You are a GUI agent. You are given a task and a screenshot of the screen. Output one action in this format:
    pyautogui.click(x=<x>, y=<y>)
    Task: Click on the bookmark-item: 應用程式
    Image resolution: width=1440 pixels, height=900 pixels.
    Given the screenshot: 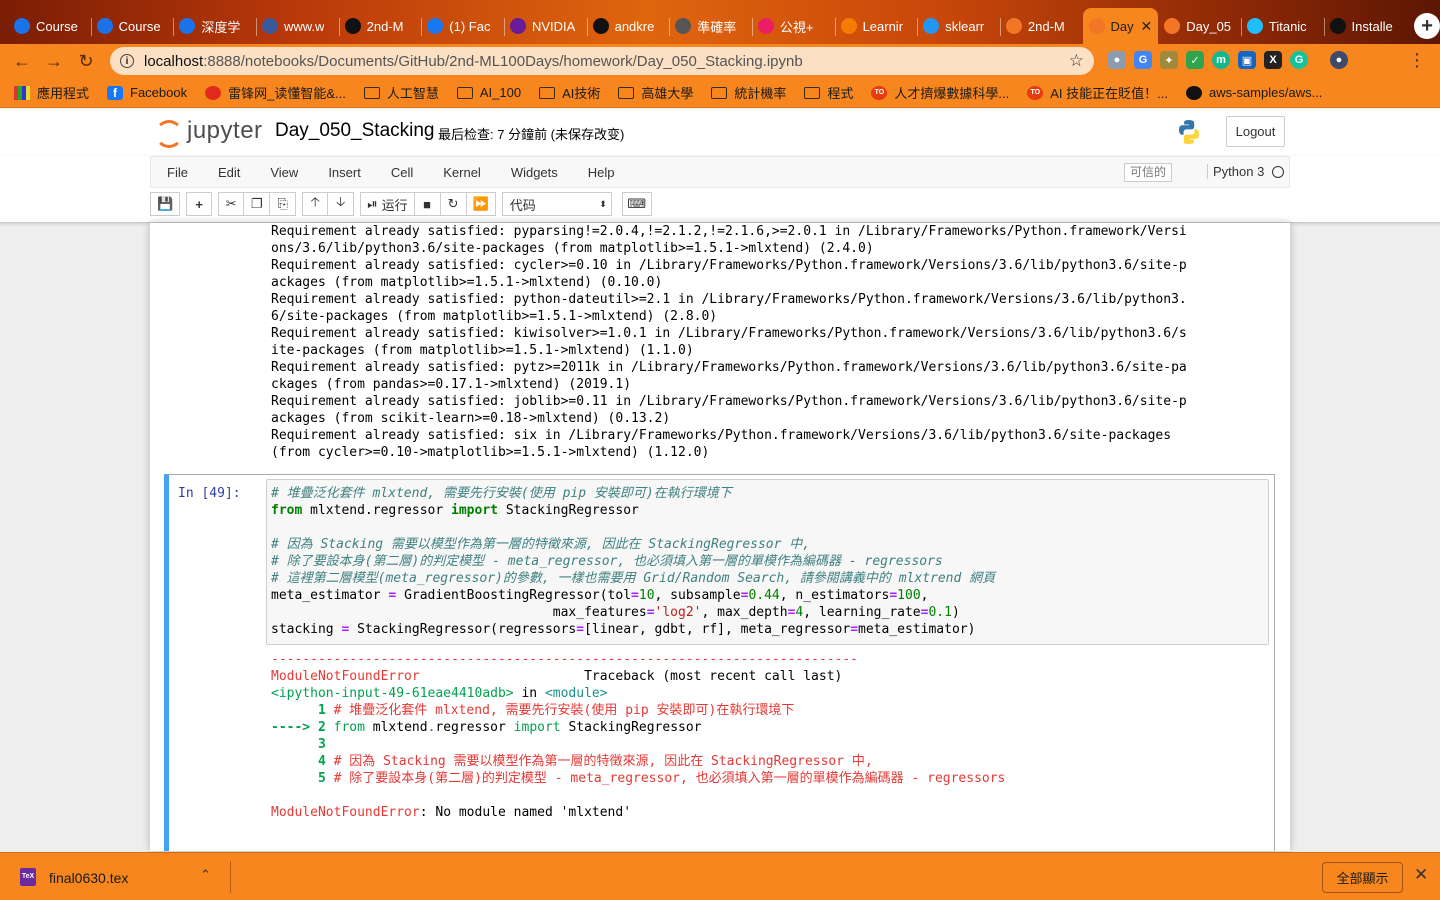 What is the action you would take?
    pyautogui.click(x=51, y=92)
    